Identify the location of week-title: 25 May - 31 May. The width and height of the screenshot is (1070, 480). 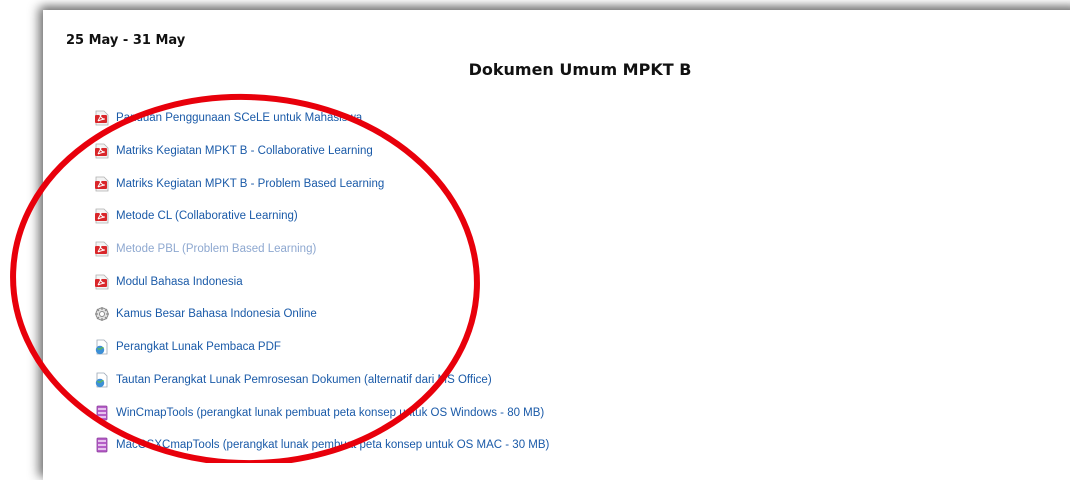
(126, 40).